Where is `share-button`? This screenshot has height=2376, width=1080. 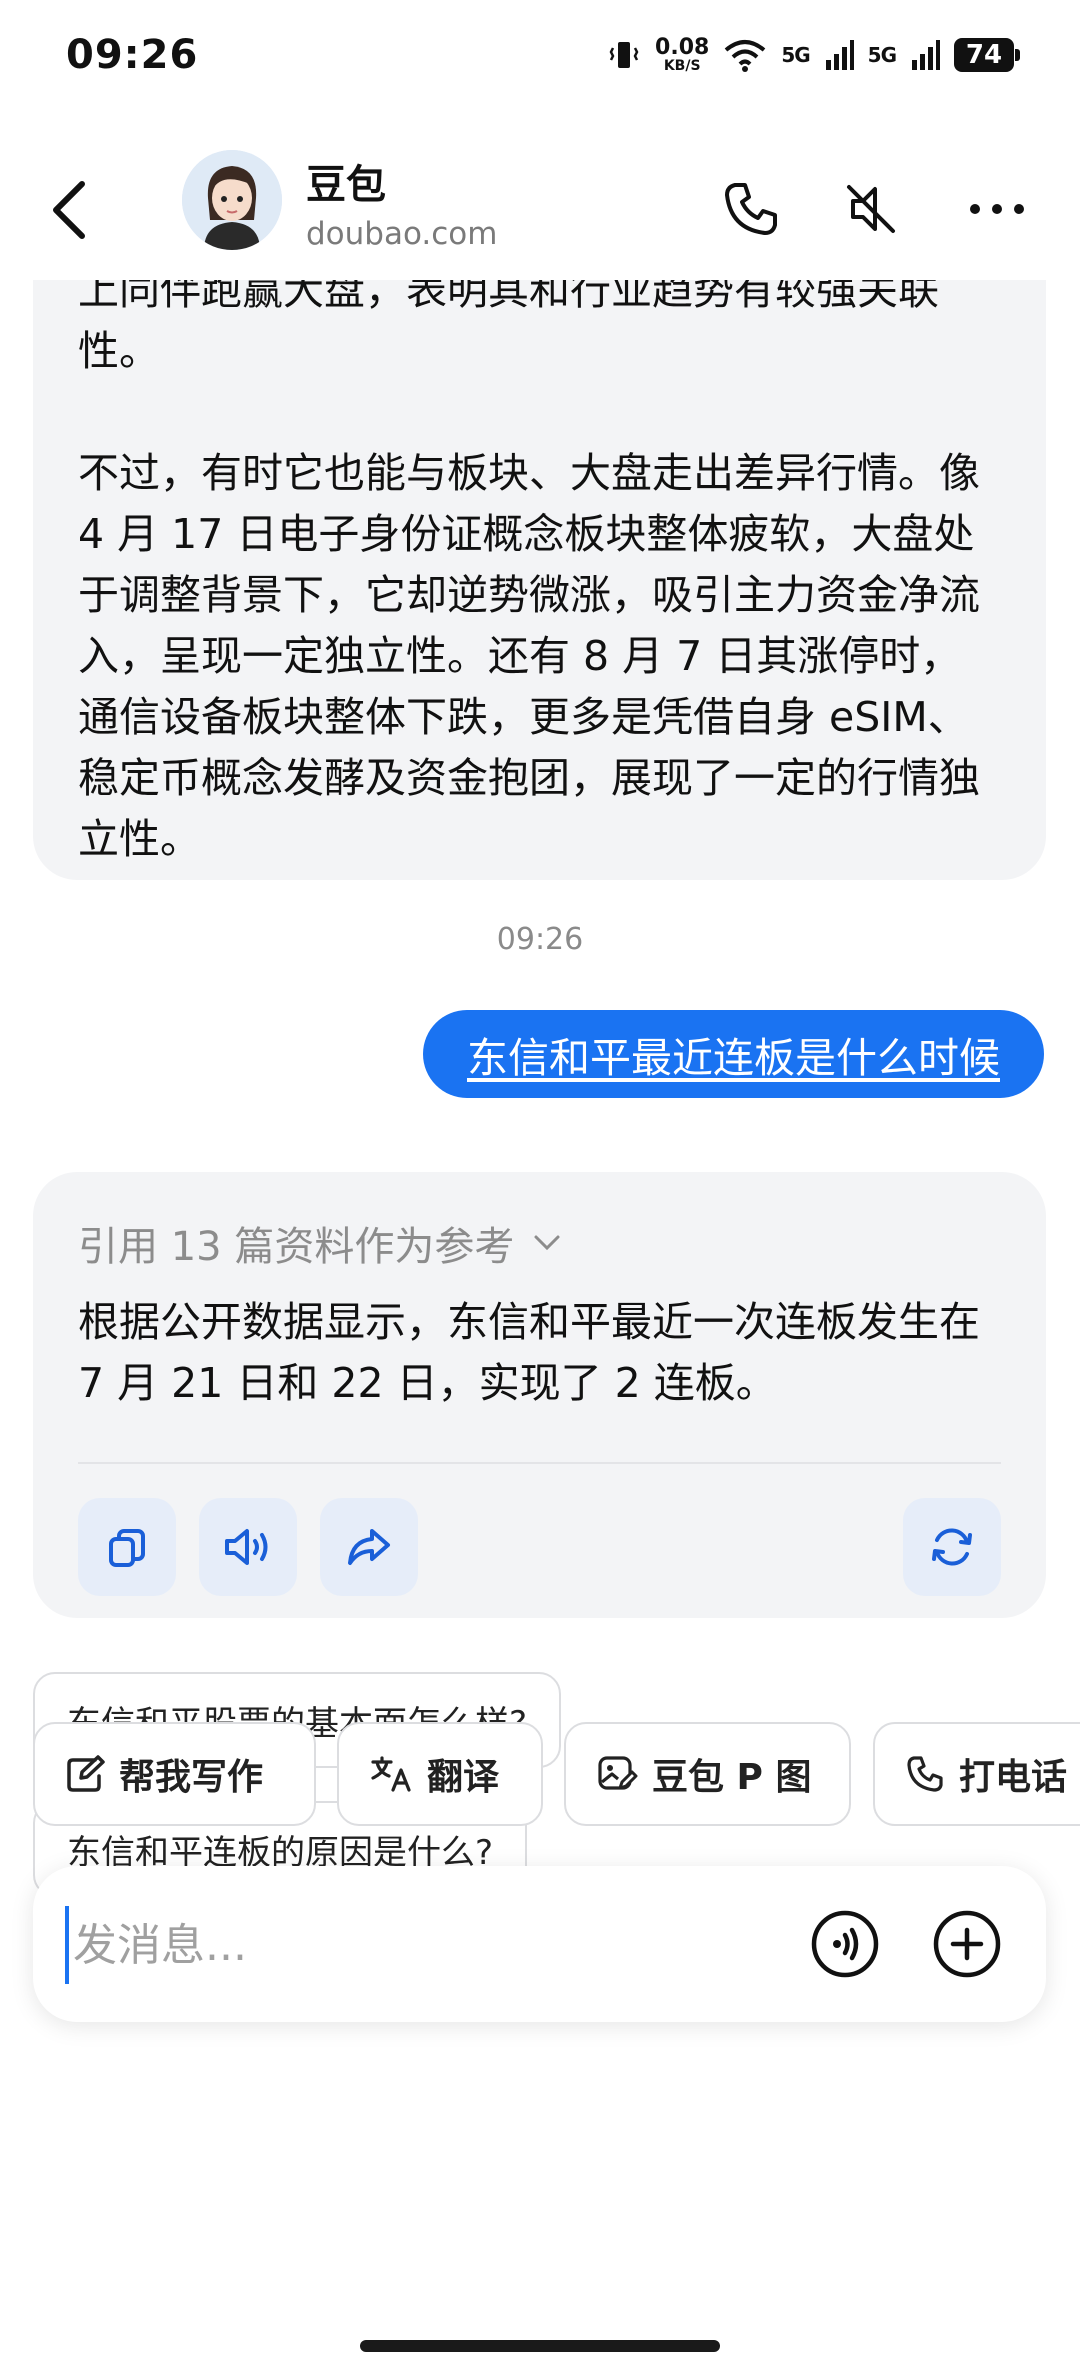 share-button is located at coordinates (369, 1547).